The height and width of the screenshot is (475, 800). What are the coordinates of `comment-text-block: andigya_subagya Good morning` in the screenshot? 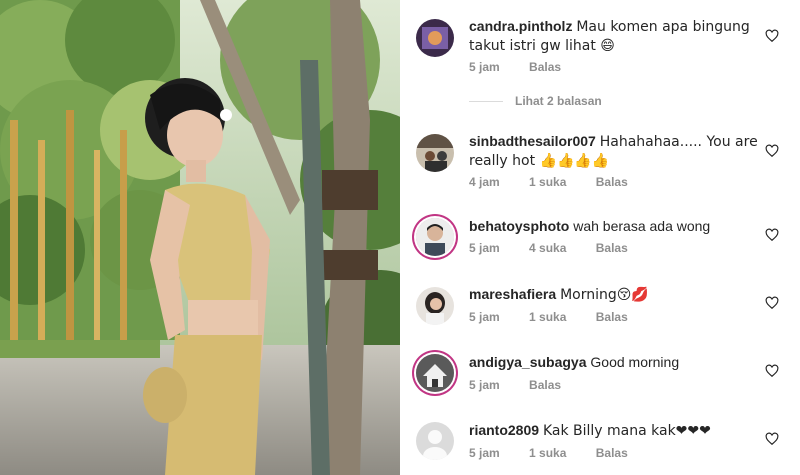 It's located at (614, 362).